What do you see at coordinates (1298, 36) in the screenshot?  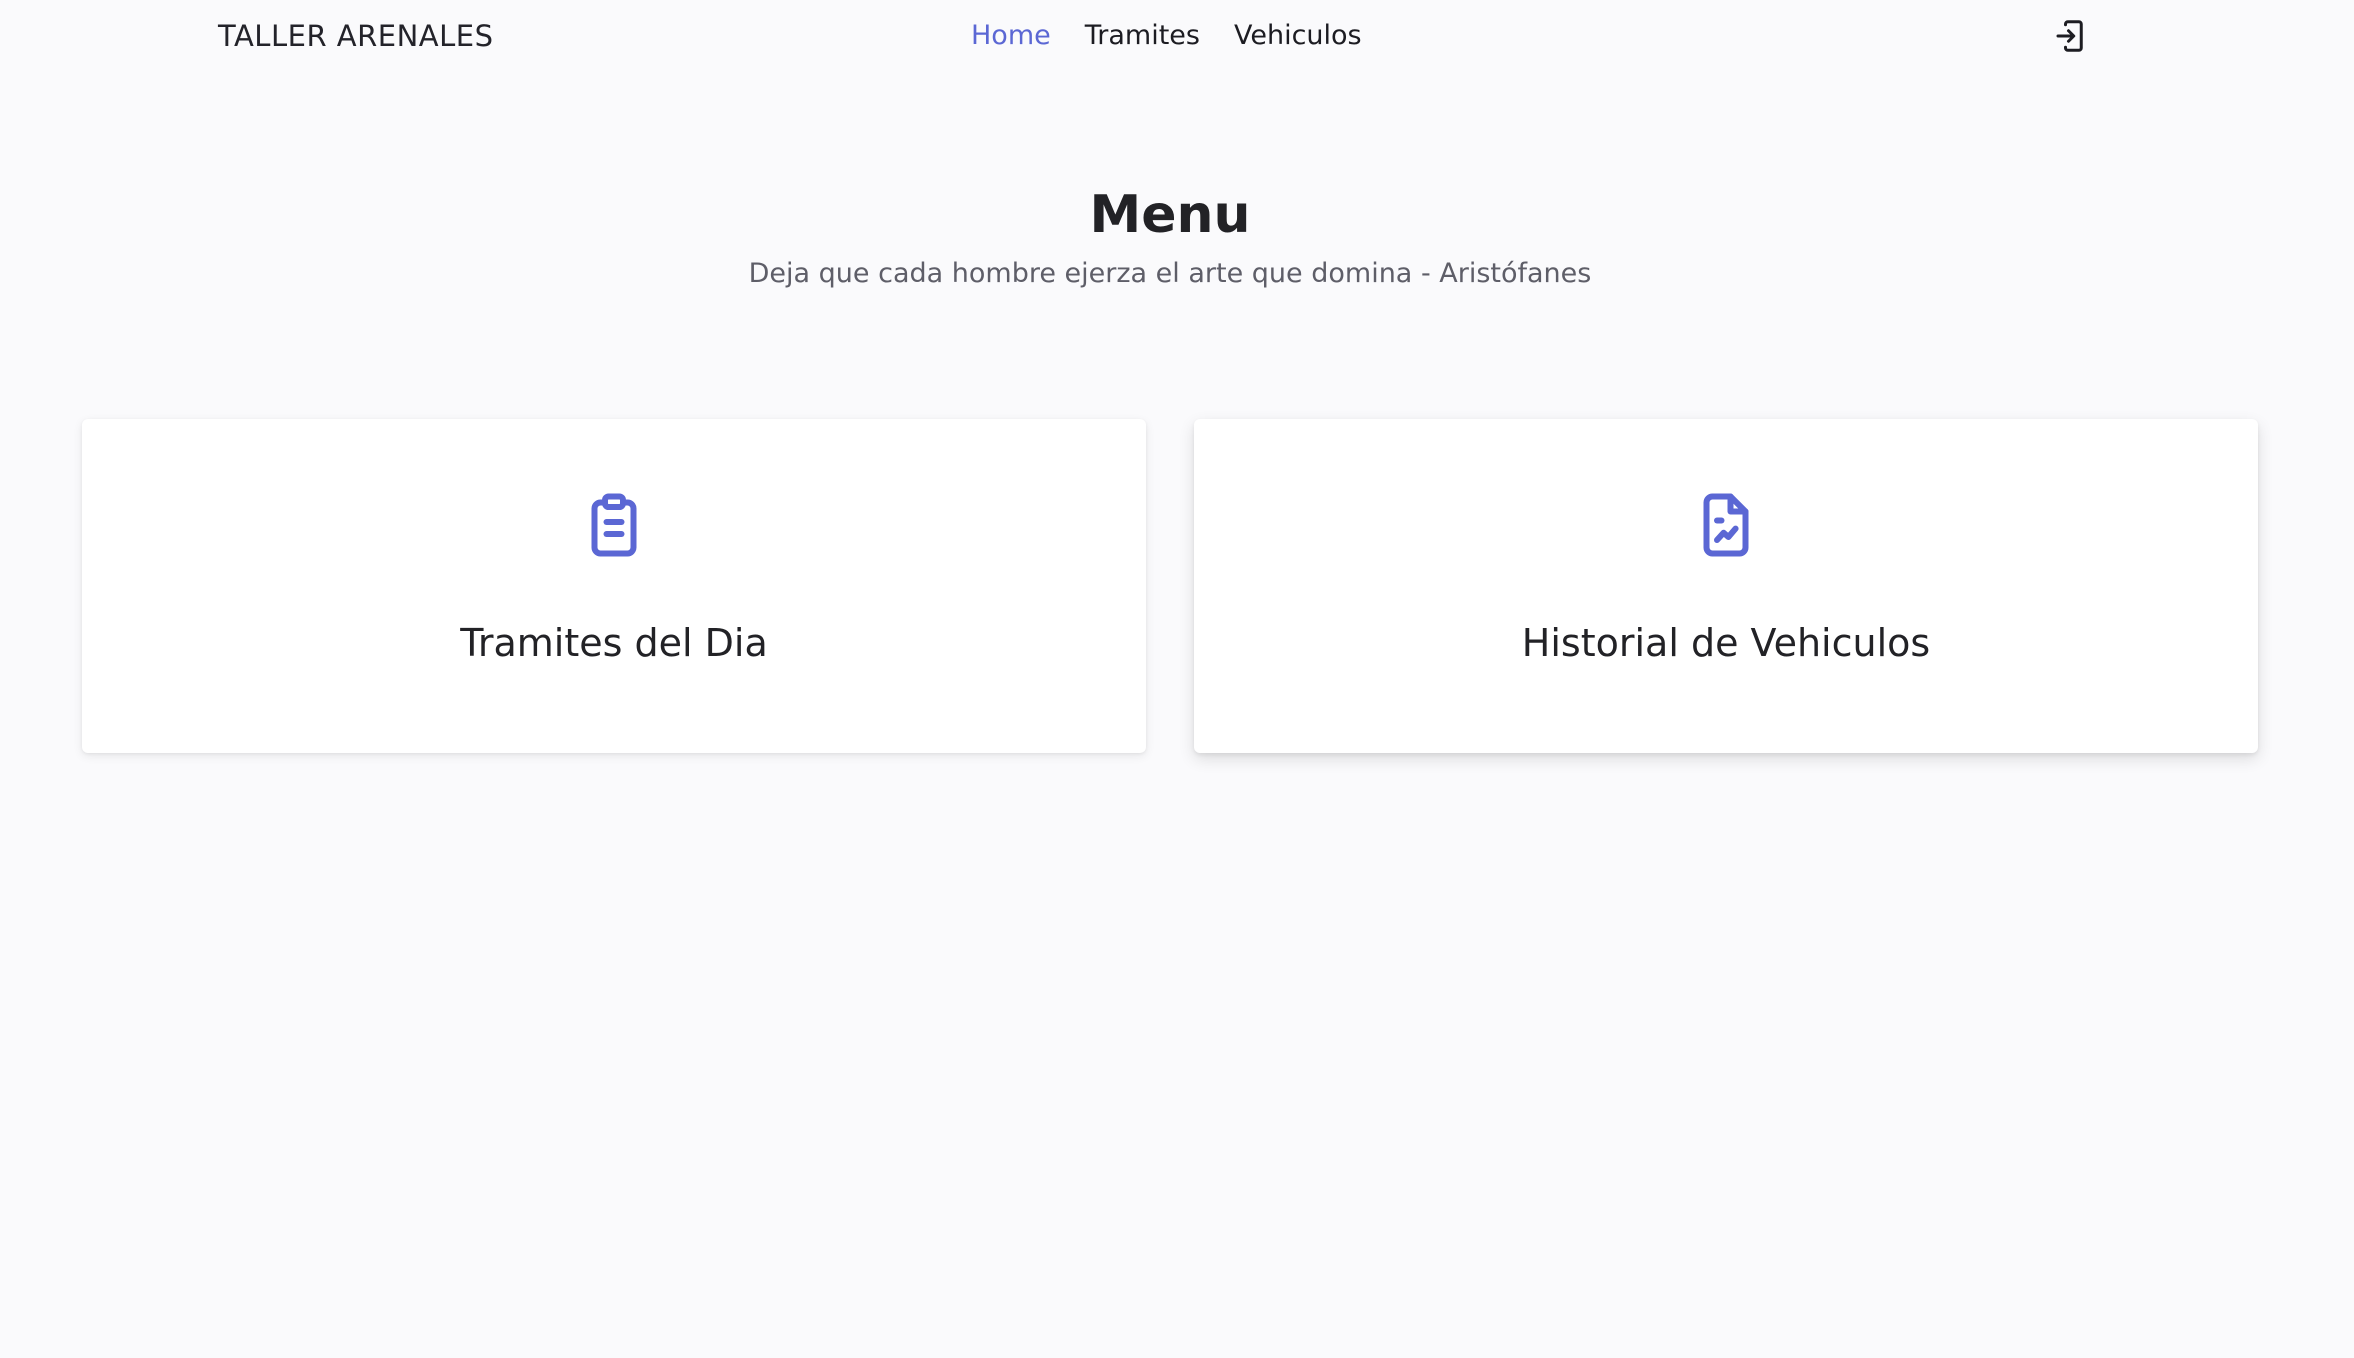 I see `nav-link-vehiculos: Vehiculos` at bounding box center [1298, 36].